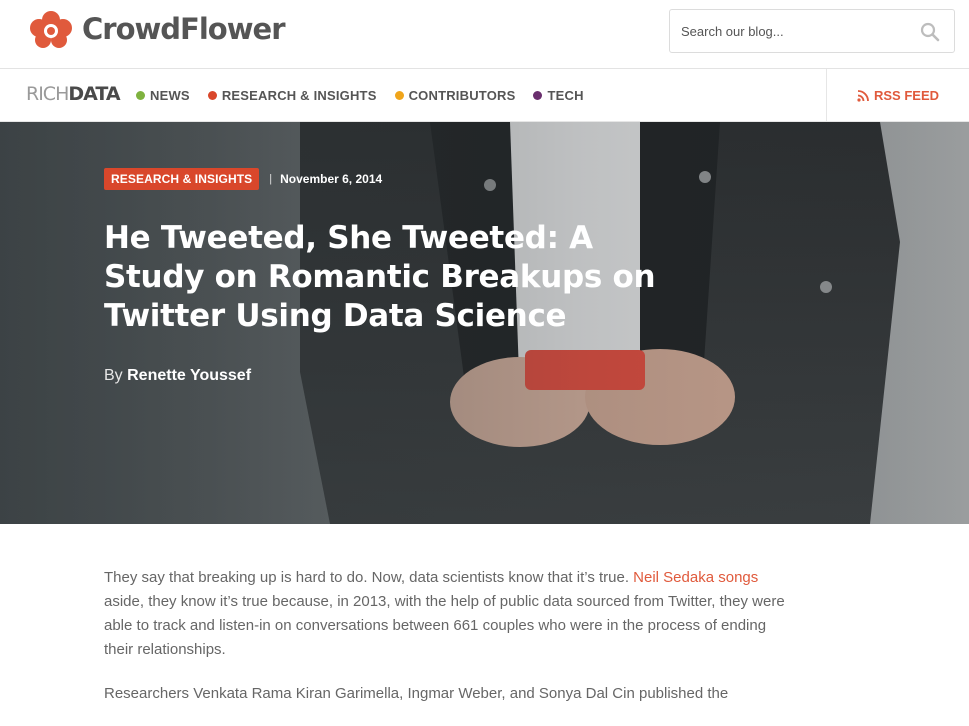  What do you see at coordinates (863, 95) in the screenshot?
I see `rss-icon` at bounding box center [863, 95].